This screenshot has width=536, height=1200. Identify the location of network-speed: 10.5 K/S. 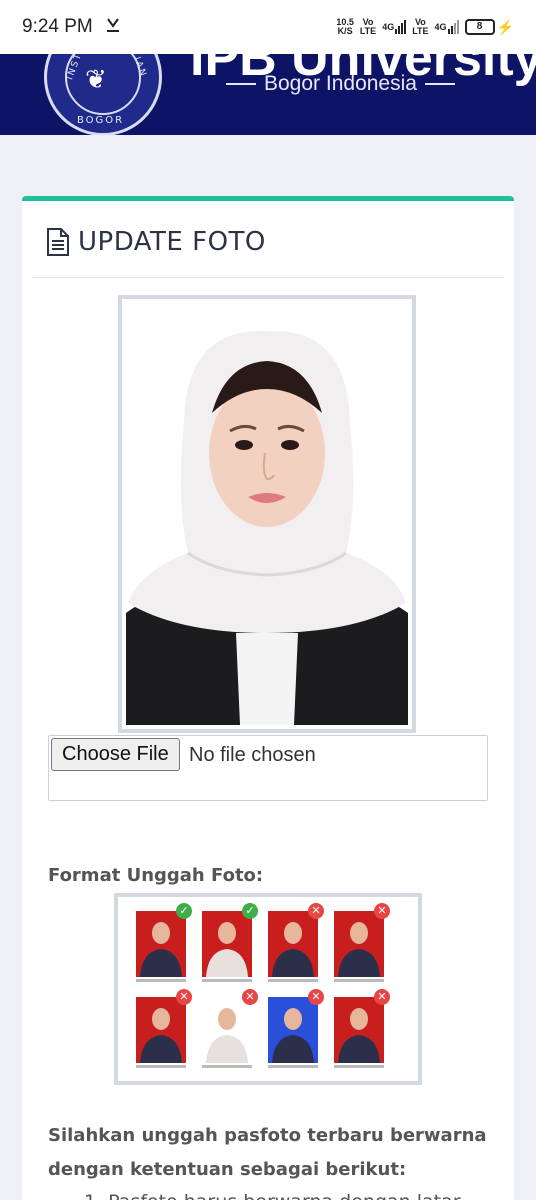
(345, 26).